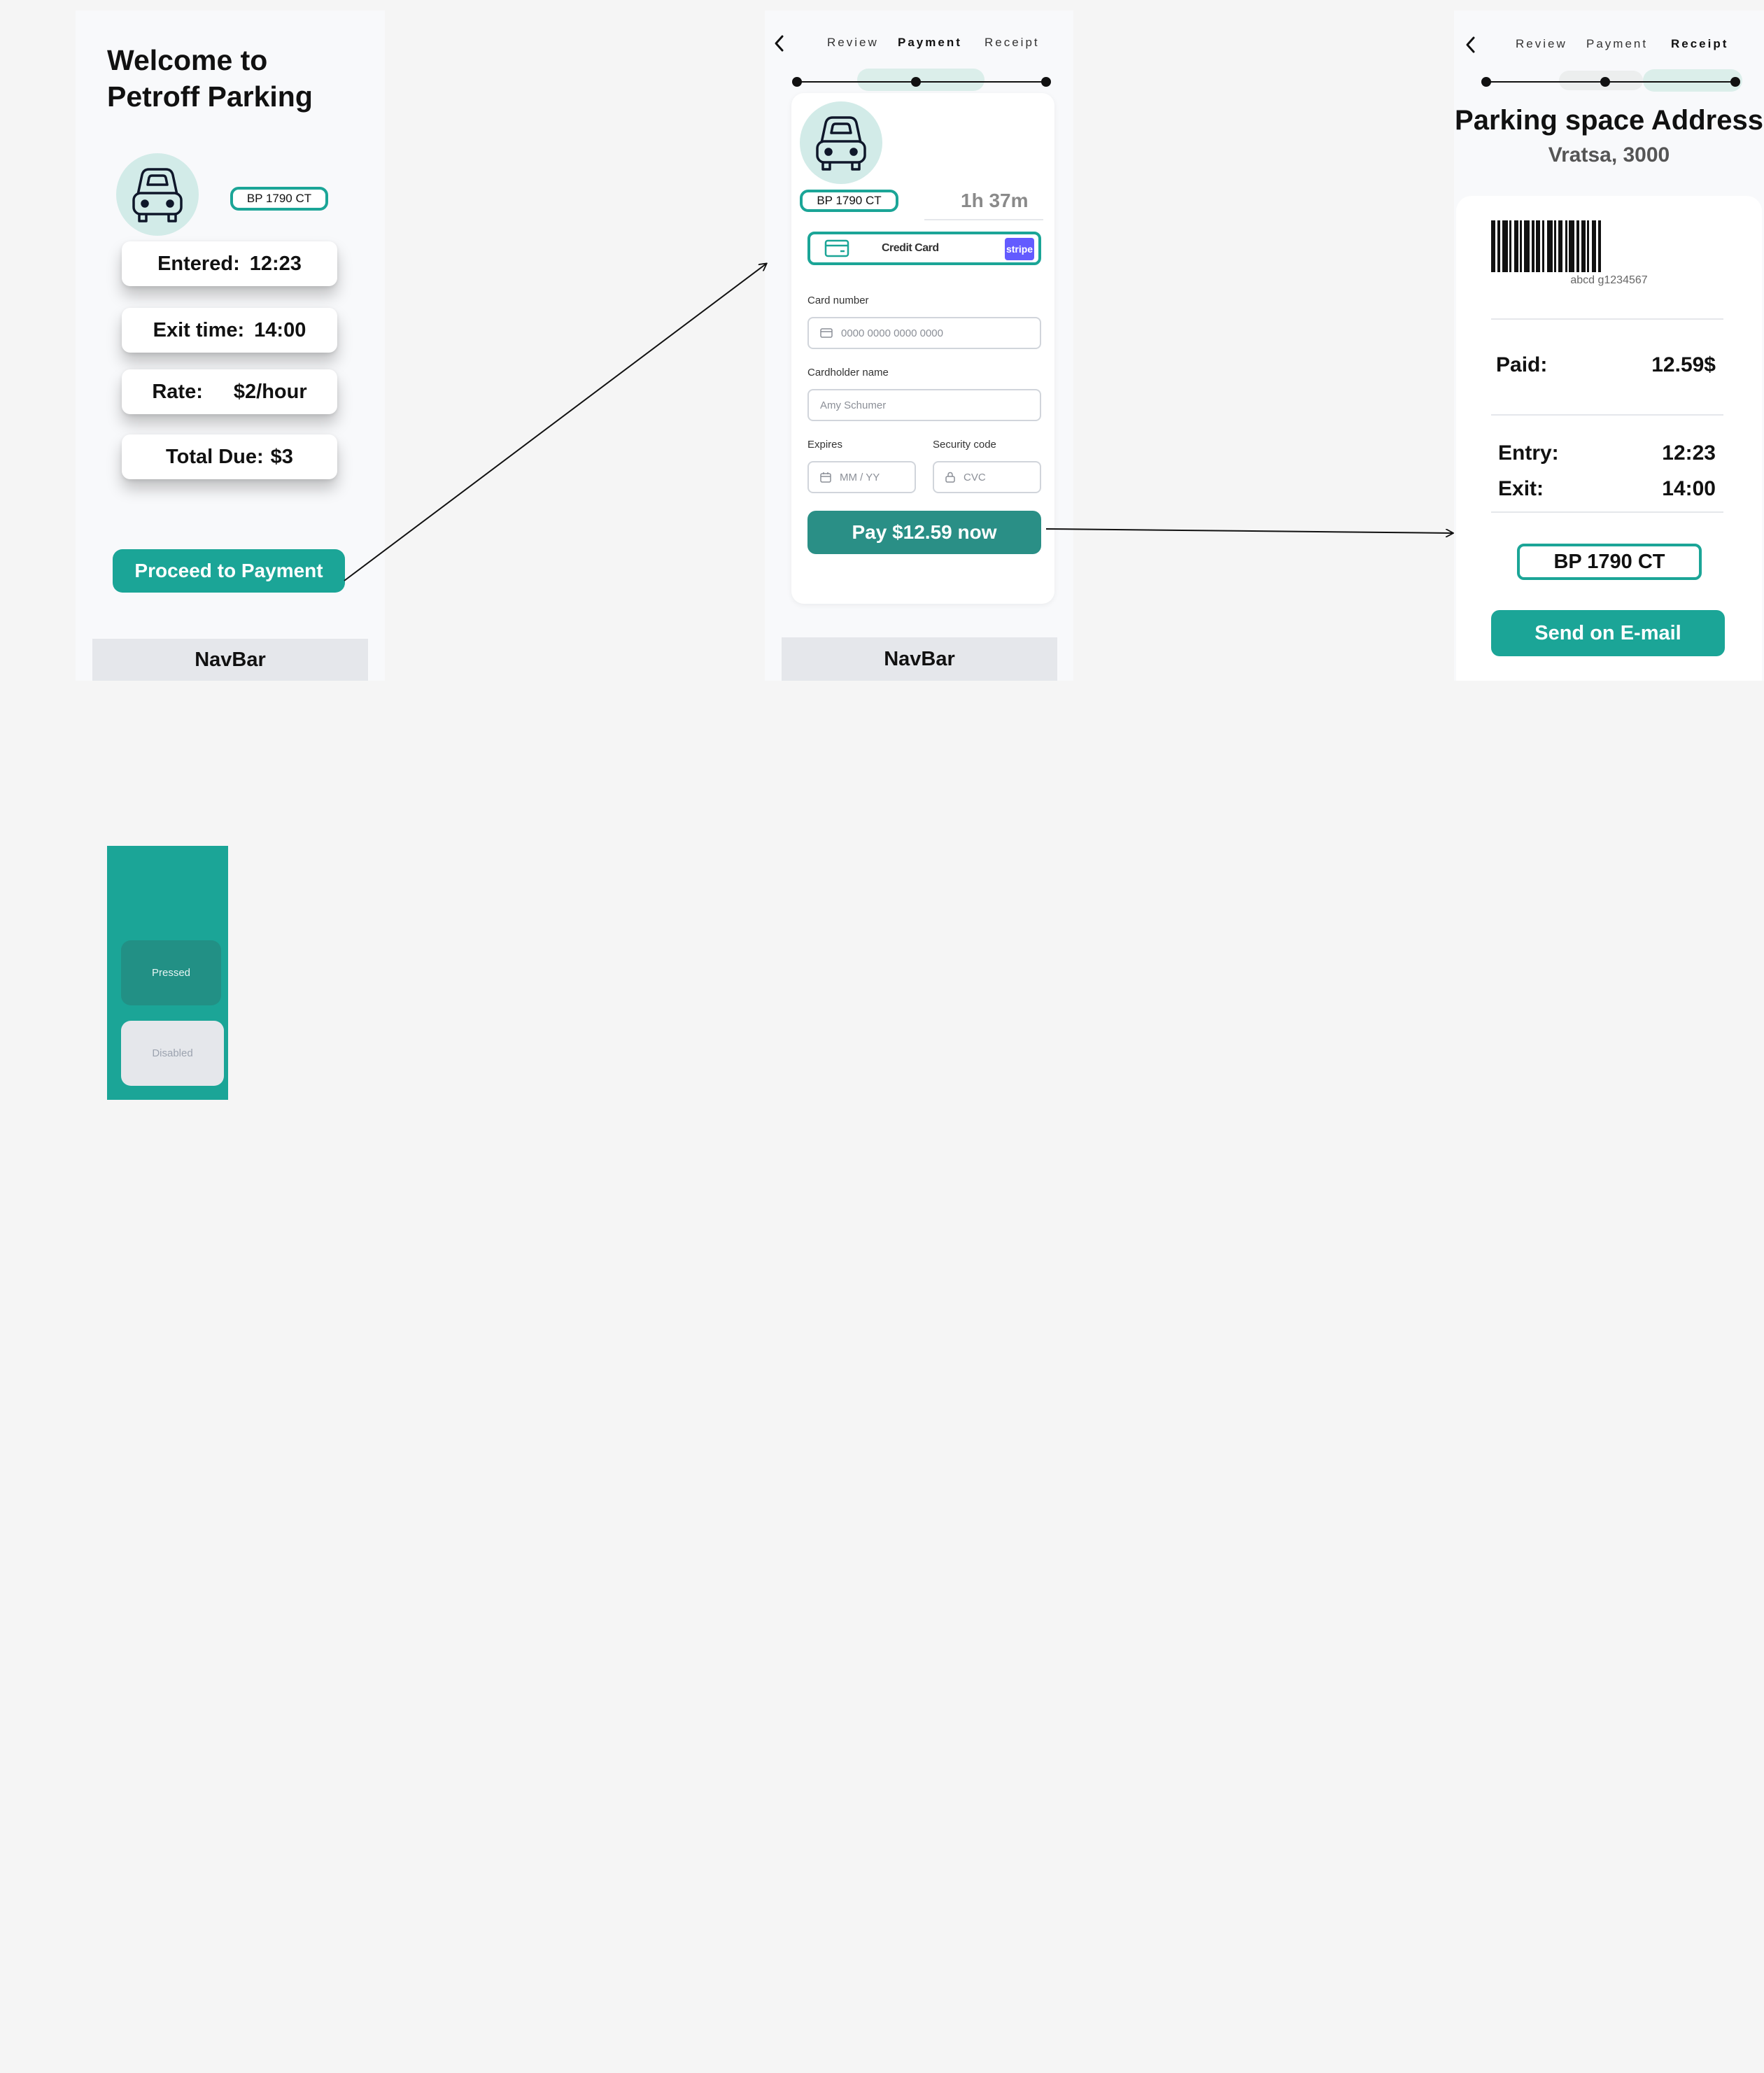  Describe the element at coordinates (555, 422) in the screenshot. I see `flow-arrow-review-to-payment` at that location.